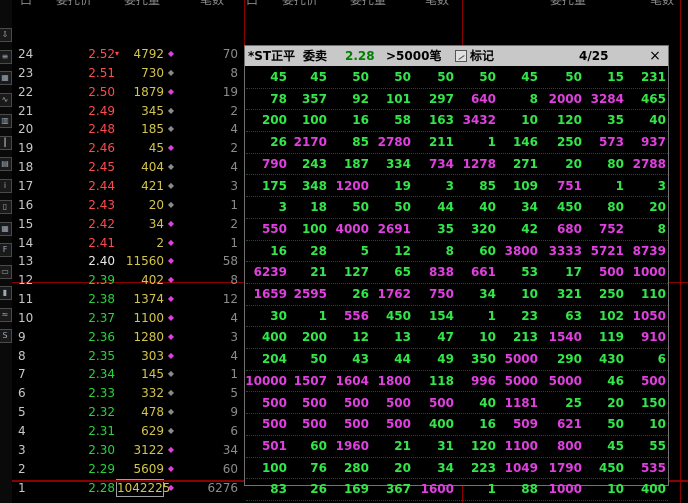 Image resolution: width=688 pixels, height=503 pixels. I want to click on order-book-row: 10 2.37 1100 ◆ 4, so click(128, 318).